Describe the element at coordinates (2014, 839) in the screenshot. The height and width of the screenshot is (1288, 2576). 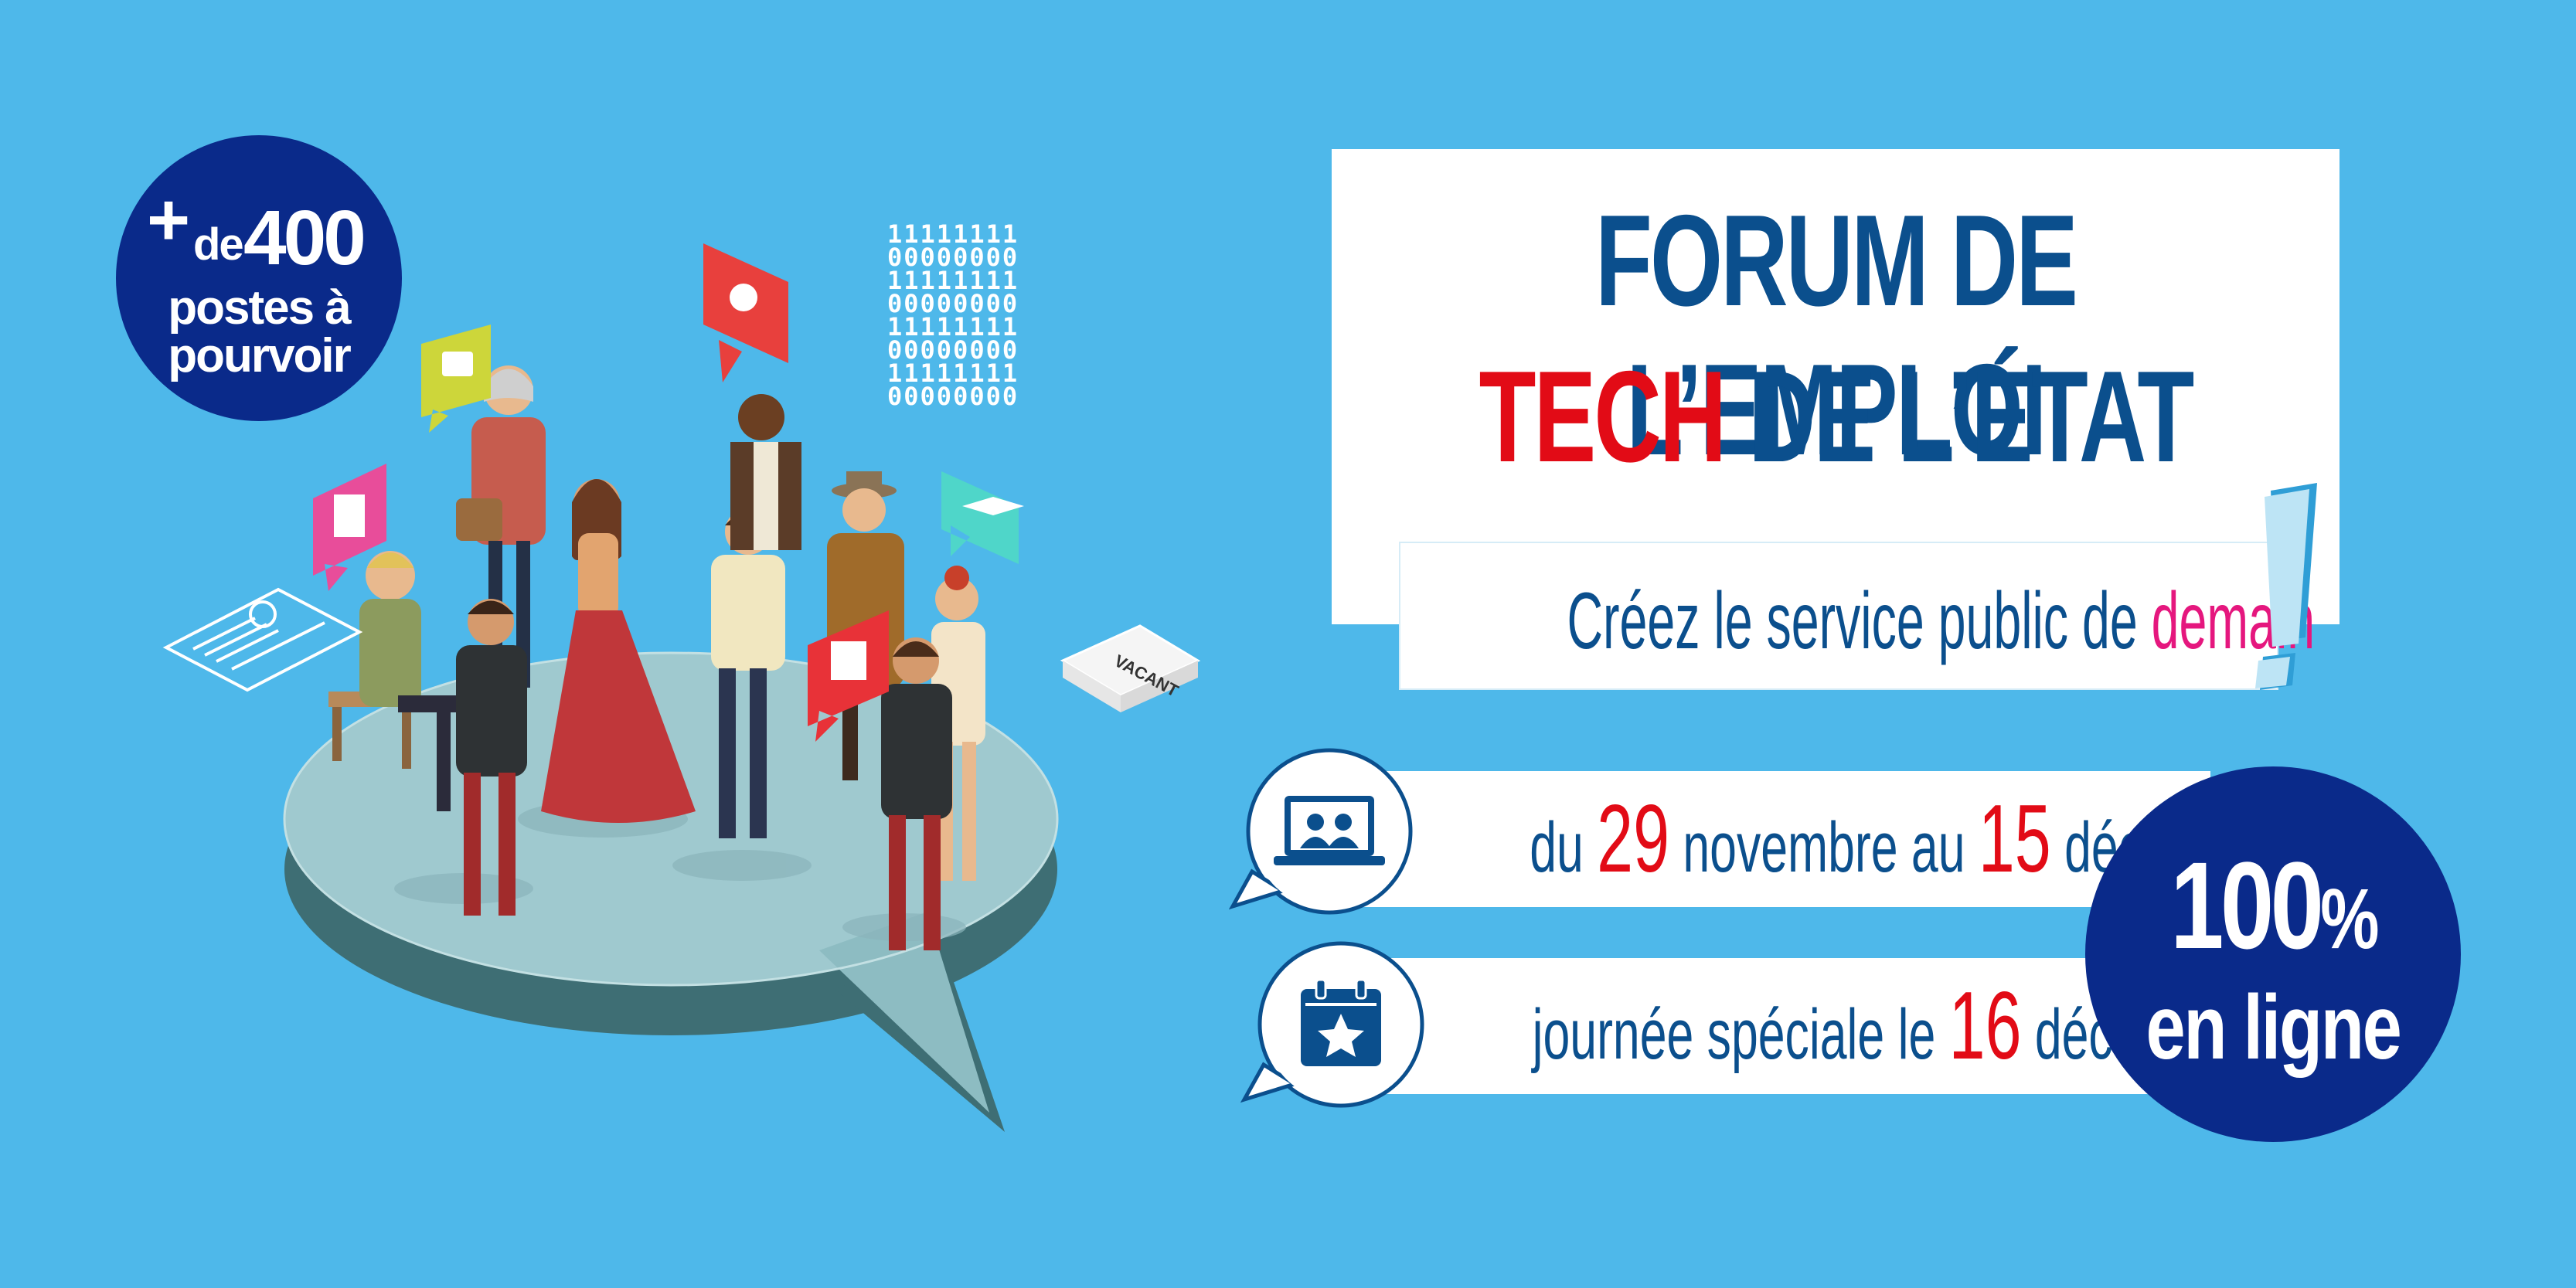
I see `end-day: 15` at that location.